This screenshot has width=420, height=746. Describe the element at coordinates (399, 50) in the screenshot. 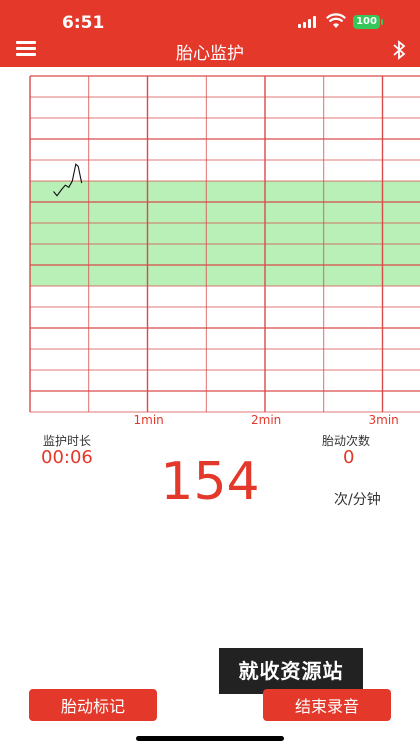

I see `bluetooth-icon` at that location.